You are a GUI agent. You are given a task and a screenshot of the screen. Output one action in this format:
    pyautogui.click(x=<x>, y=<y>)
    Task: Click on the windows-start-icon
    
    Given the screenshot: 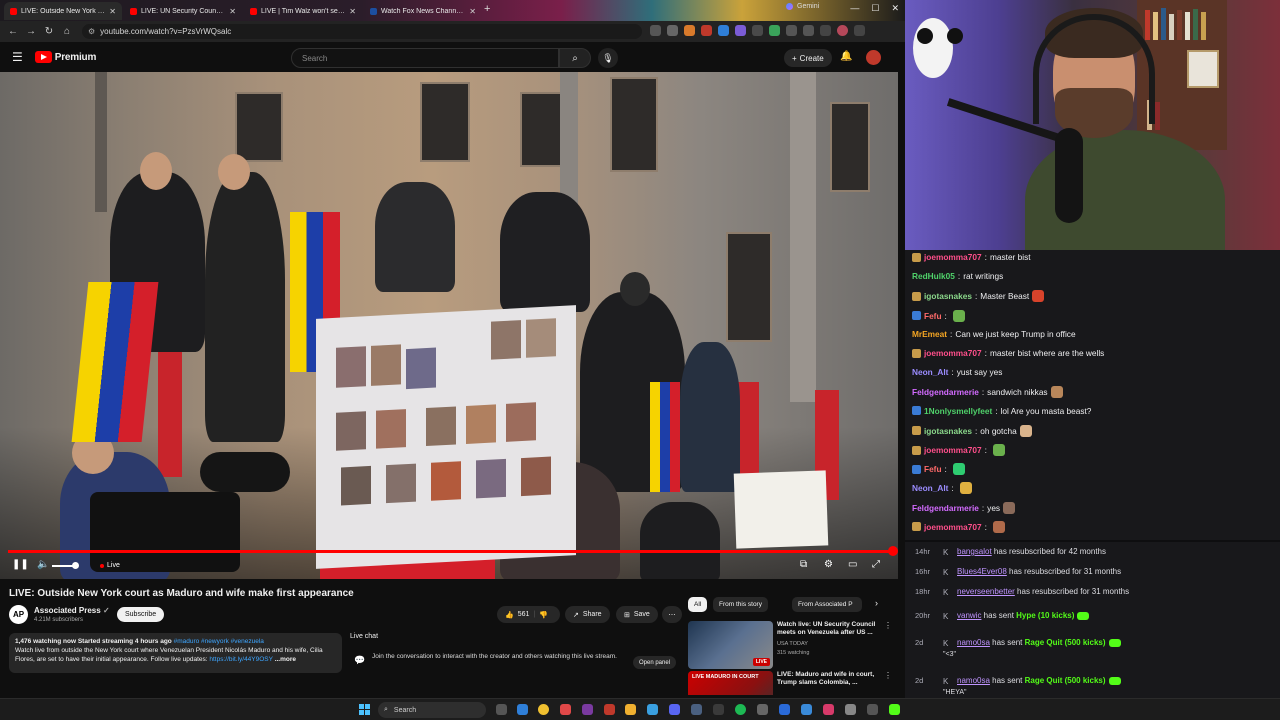 What is the action you would take?
    pyautogui.click(x=364, y=709)
    